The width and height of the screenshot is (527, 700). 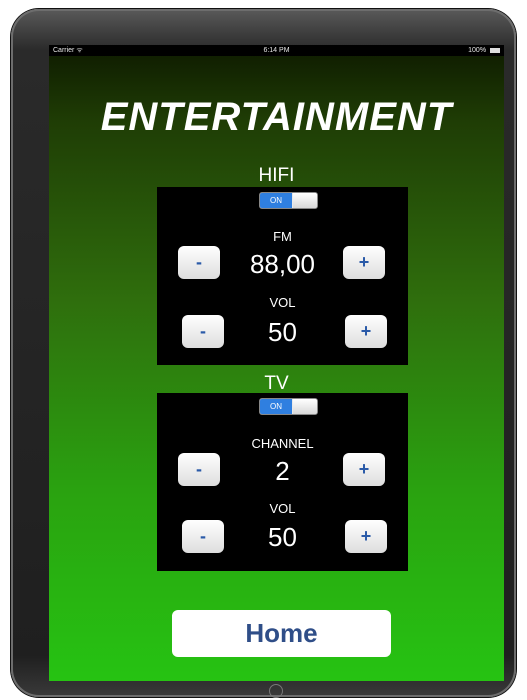 What do you see at coordinates (495, 50) in the screenshot?
I see `battery-icon` at bounding box center [495, 50].